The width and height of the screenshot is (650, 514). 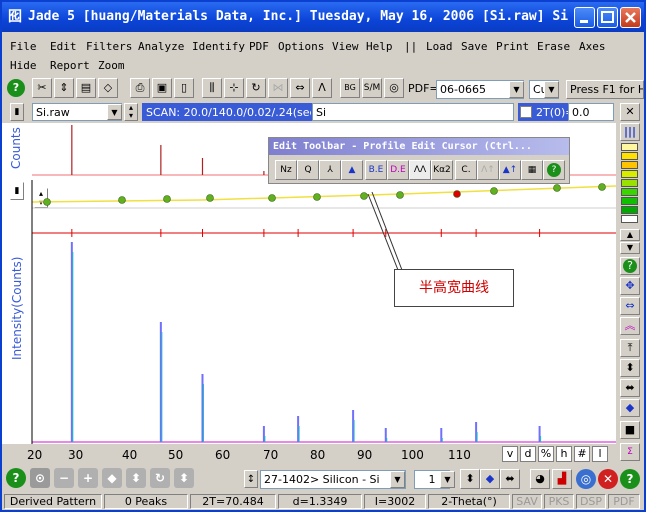 I want to click on open-file-icon: ▤, so click(x=86, y=88).